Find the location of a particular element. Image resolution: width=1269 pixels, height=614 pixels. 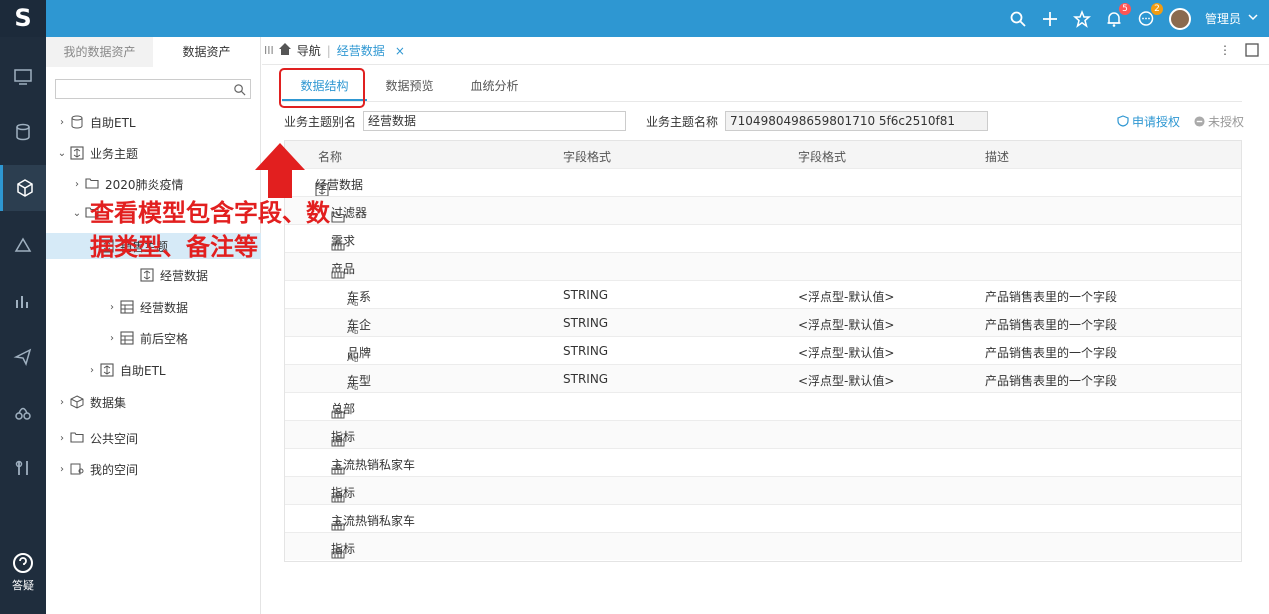

name-field: 7104980498659801710 5f6c2510f81 is located at coordinates (857, 121).